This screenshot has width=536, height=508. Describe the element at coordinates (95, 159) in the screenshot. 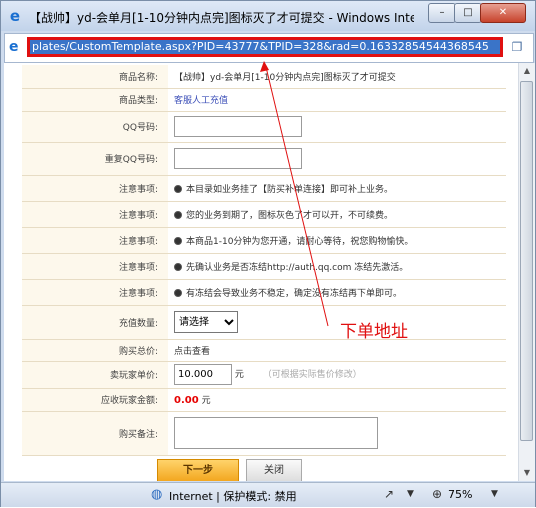

I see `qq-repeat-label: 重复QQ号码:` at that location.